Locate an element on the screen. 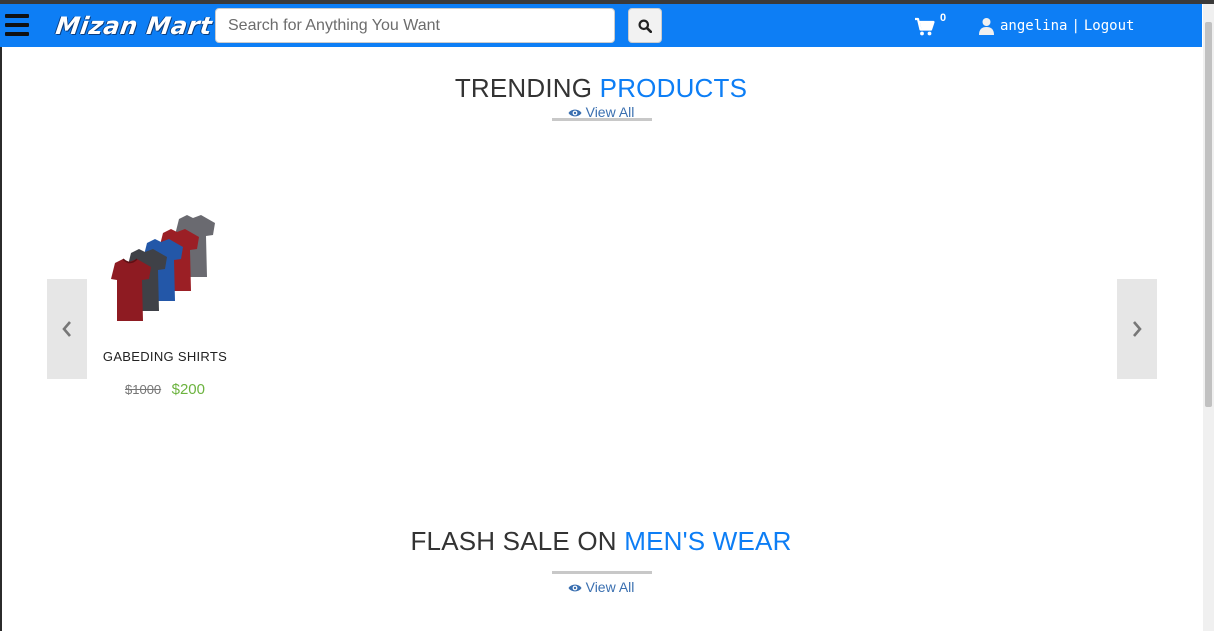 Image resolution: width=1214 pixels, height=631 pixels. hamburger-menu-icon is located at coordinates (17, 25).